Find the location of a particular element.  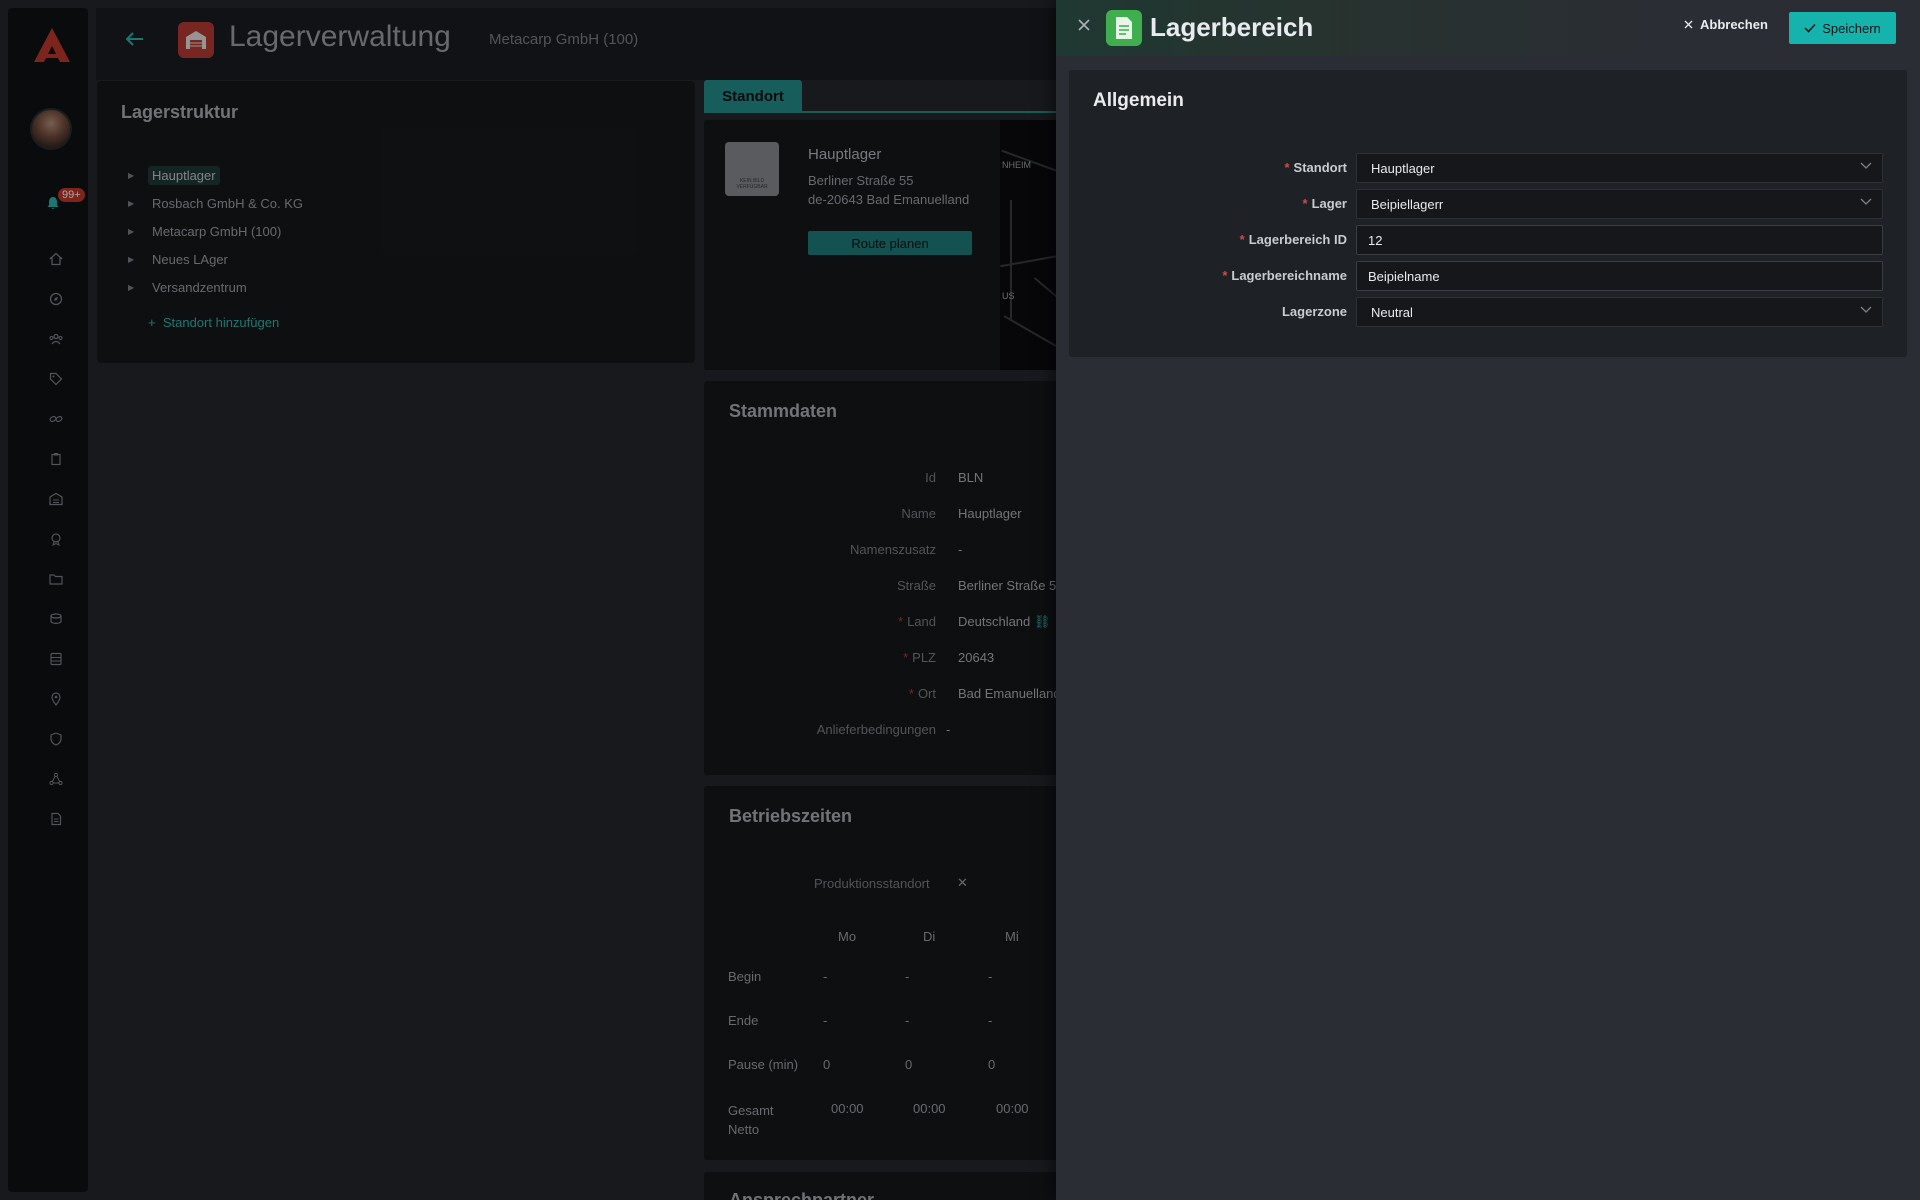

standort-label: * Standort is located at coordinates (1315, 167).